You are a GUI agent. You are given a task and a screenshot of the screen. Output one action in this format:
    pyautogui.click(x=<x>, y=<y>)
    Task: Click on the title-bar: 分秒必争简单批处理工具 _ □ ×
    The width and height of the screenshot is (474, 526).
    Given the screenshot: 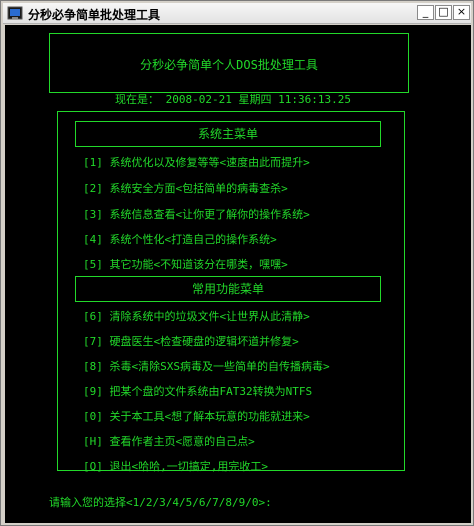 What is the action you would take?
    pyautogui.click(x=237, y=13)
    